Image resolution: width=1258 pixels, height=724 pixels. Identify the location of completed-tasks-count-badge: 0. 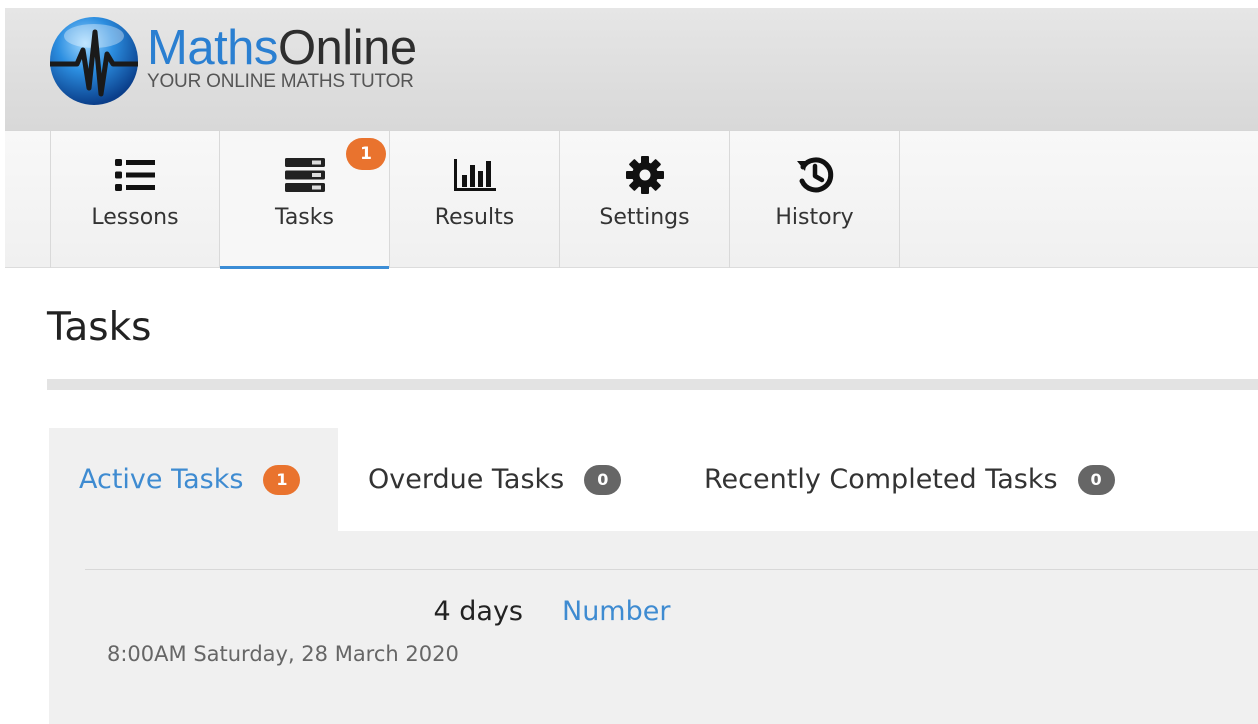
(1096, 479).